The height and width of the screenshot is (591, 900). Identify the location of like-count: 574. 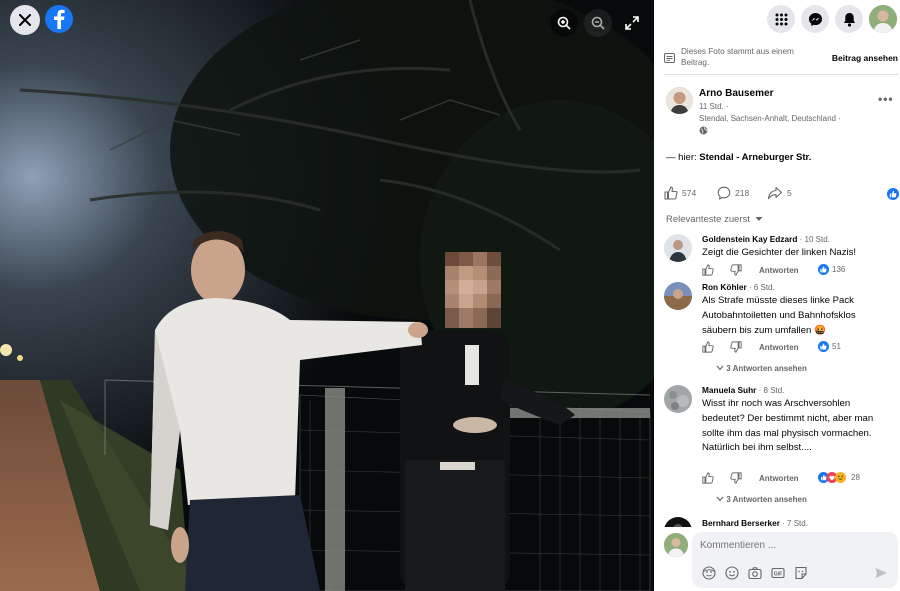
(689, 193).